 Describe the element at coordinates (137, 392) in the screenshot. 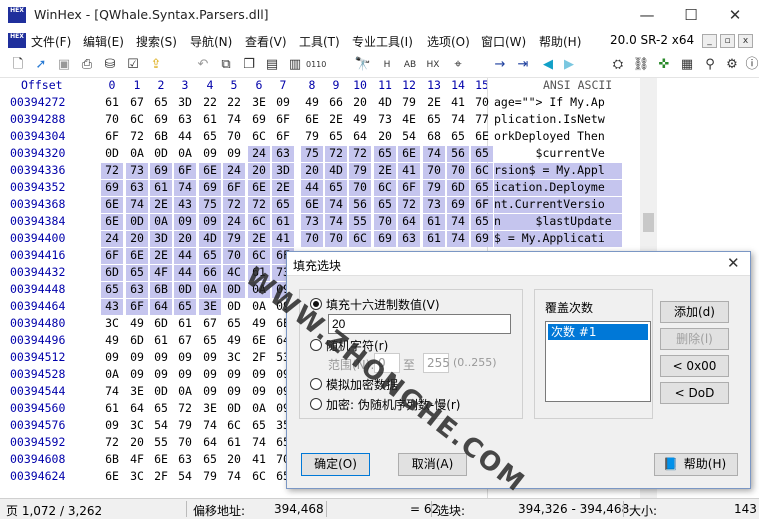

I see `hex-byte: 3E` at that location.